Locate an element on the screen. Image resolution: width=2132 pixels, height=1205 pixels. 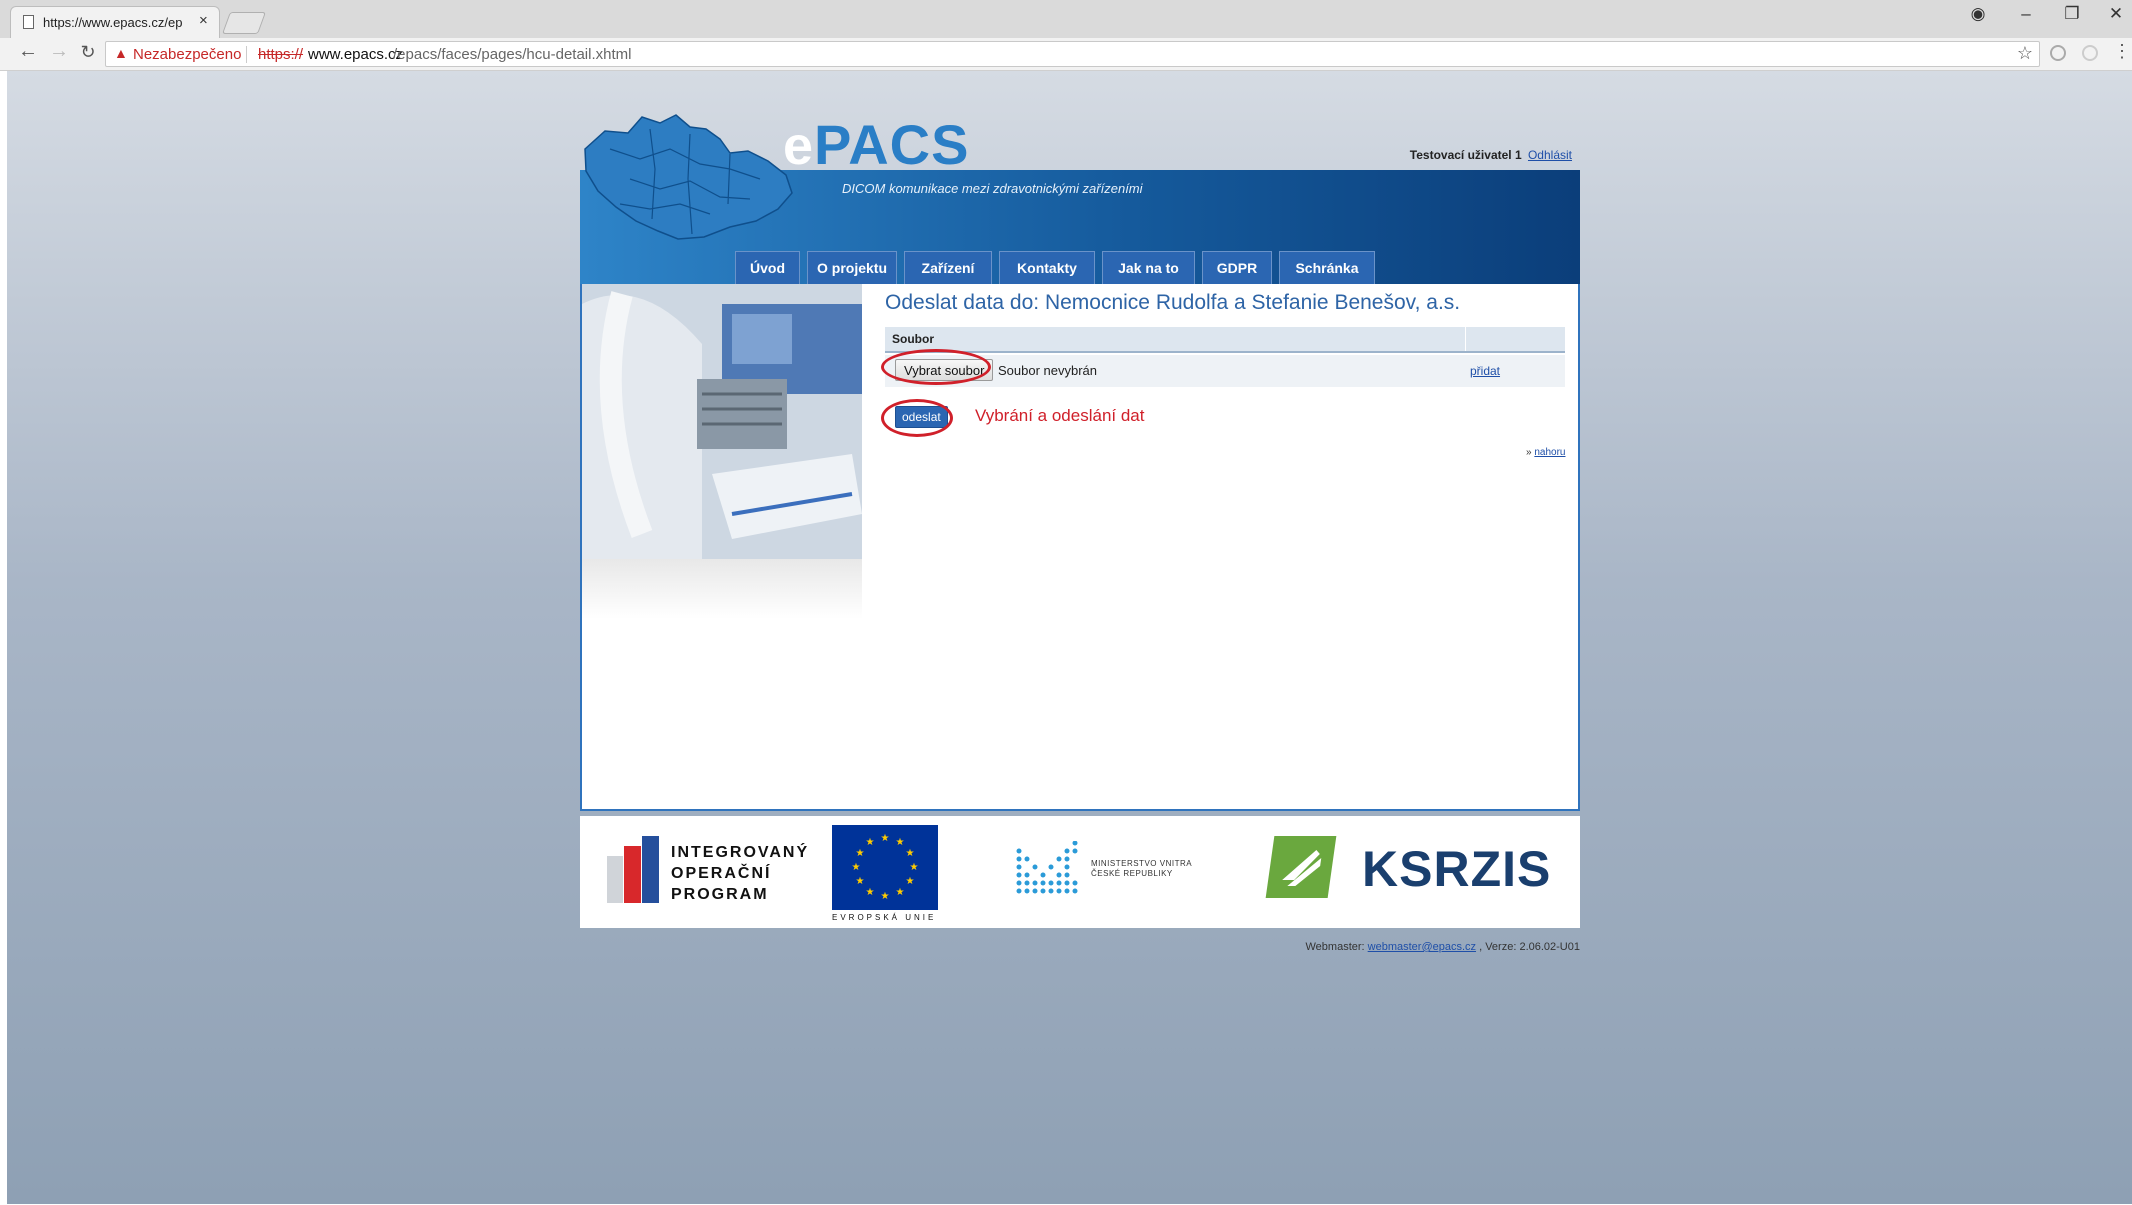
reload-icon: ↻ is located at coordinates (88, 52).